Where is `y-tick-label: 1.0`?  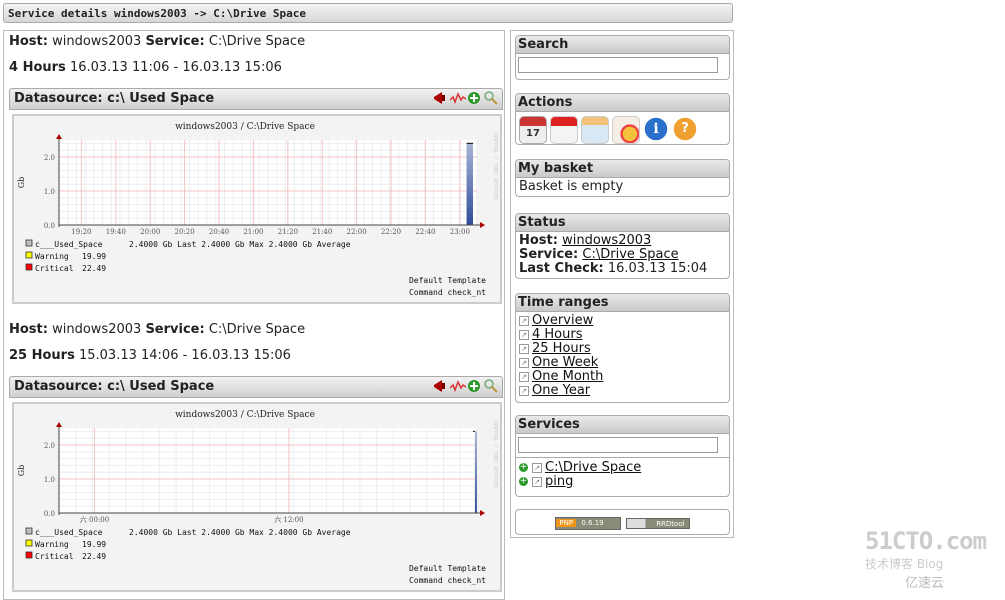
y-tick-label: 1.0 is located at coordinates (49, 480).